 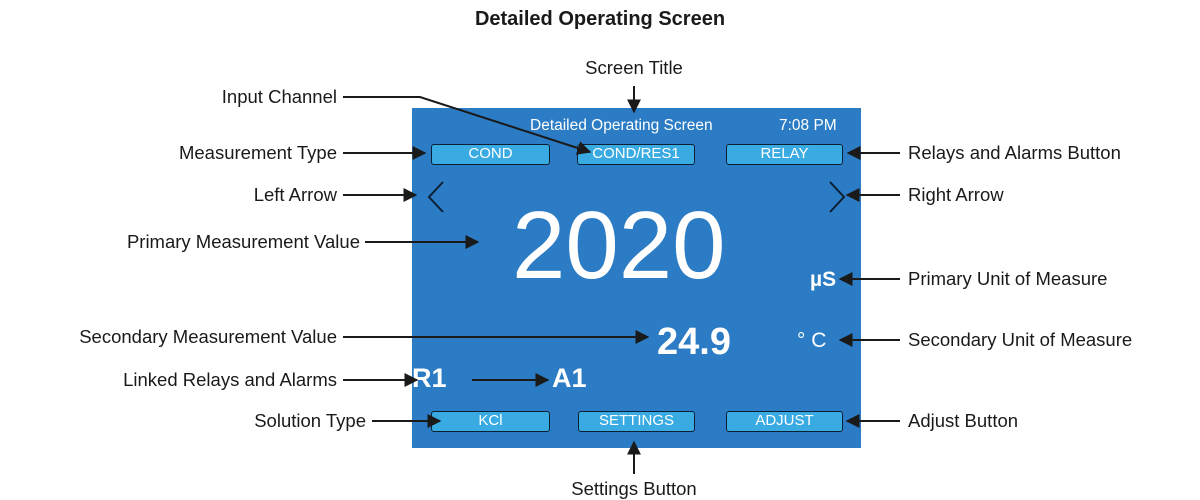 What do you see at coordinates (1008, 278) in the screenshot?
I see `label-primary-unit: Primary Unit of Measure` at bounding box center [1008, 278].